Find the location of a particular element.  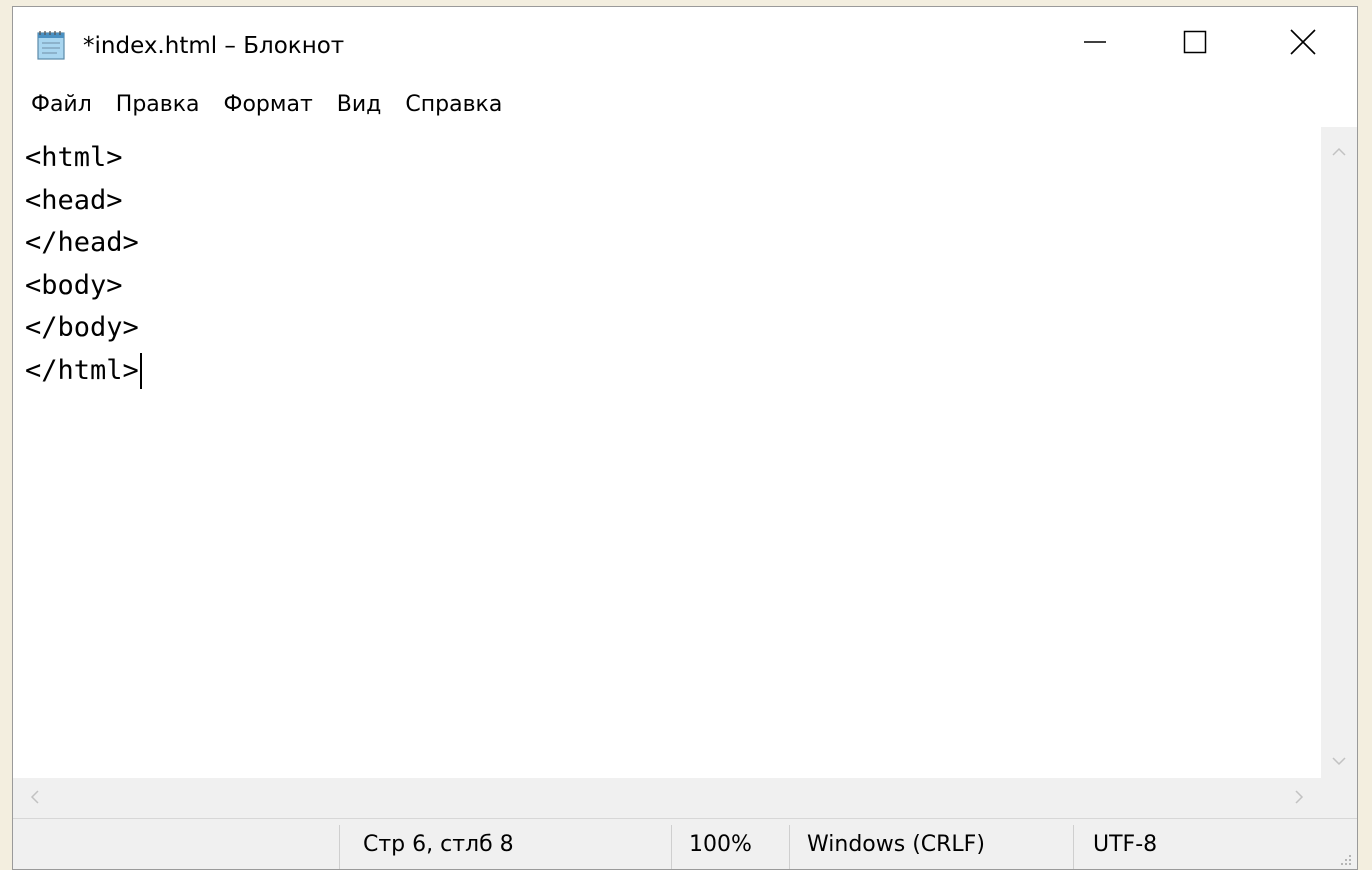

code-line: </body> is located at coordinates (82, 327).